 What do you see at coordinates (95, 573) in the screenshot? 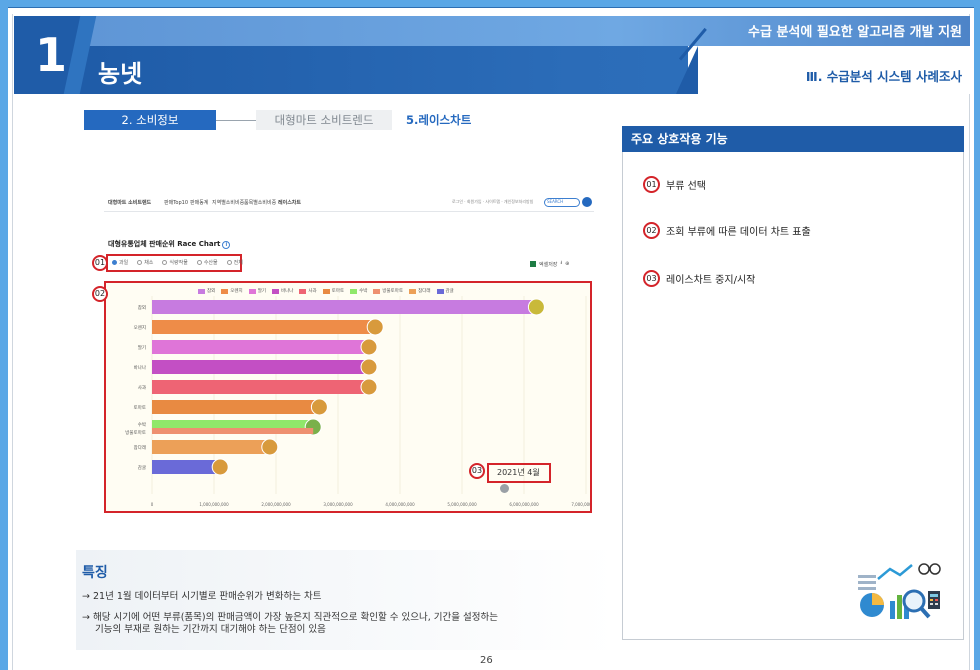
I see `feature-title: 특징` at bounding box center [95, 573].